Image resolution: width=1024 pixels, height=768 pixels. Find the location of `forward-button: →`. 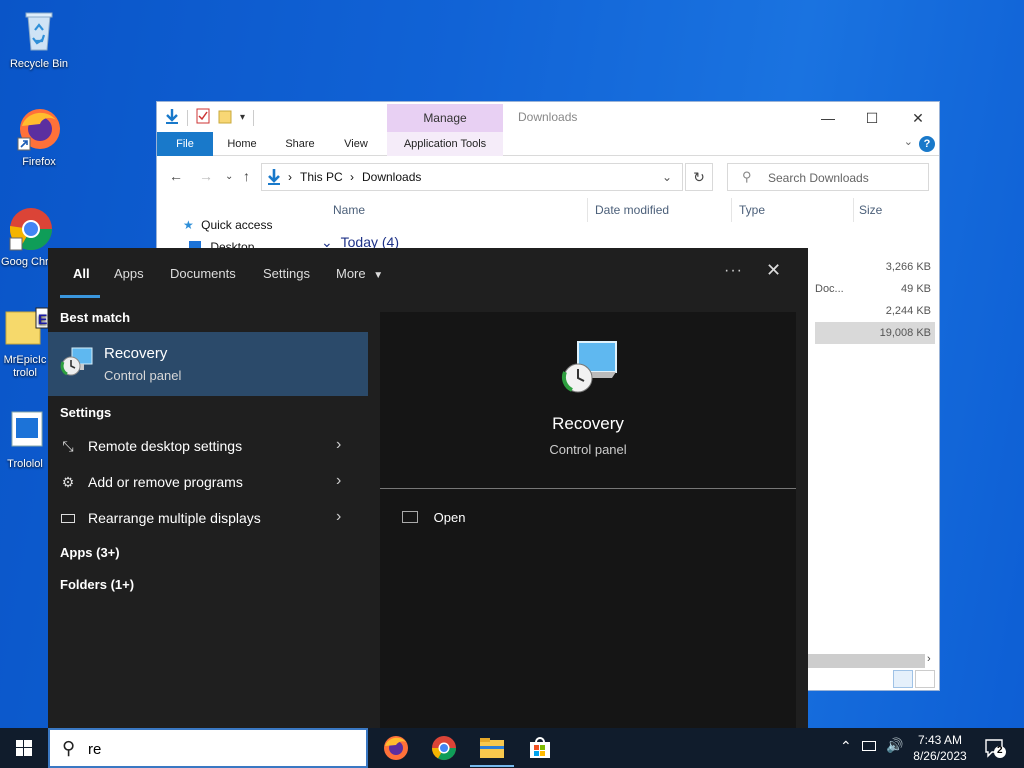

forward-button: → is located at coordinates (206, 176).